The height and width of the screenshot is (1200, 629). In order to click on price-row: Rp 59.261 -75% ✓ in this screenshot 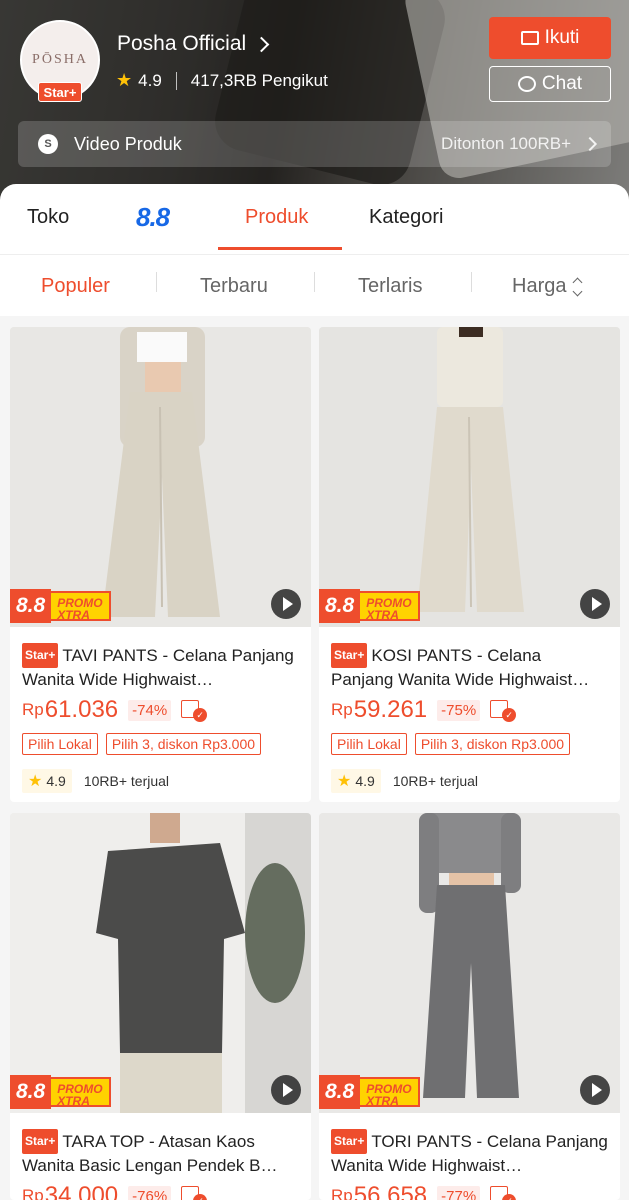, I will do `click(469, 710)`.